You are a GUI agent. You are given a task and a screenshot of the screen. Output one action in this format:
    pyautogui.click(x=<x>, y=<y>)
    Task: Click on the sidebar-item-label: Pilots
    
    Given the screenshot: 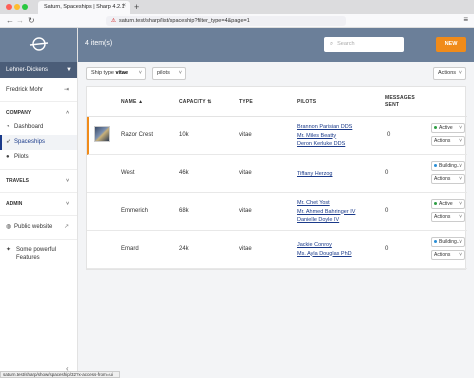 What is the action you would take?
    pyautogui.click(x=21, y=157)
    